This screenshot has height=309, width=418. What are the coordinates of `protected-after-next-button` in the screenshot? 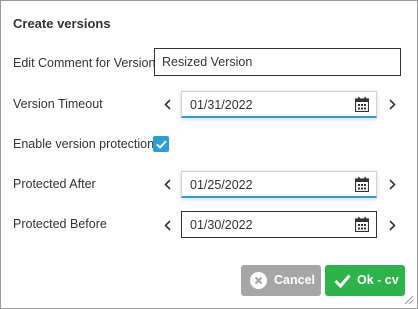 It's located at (392, 184).